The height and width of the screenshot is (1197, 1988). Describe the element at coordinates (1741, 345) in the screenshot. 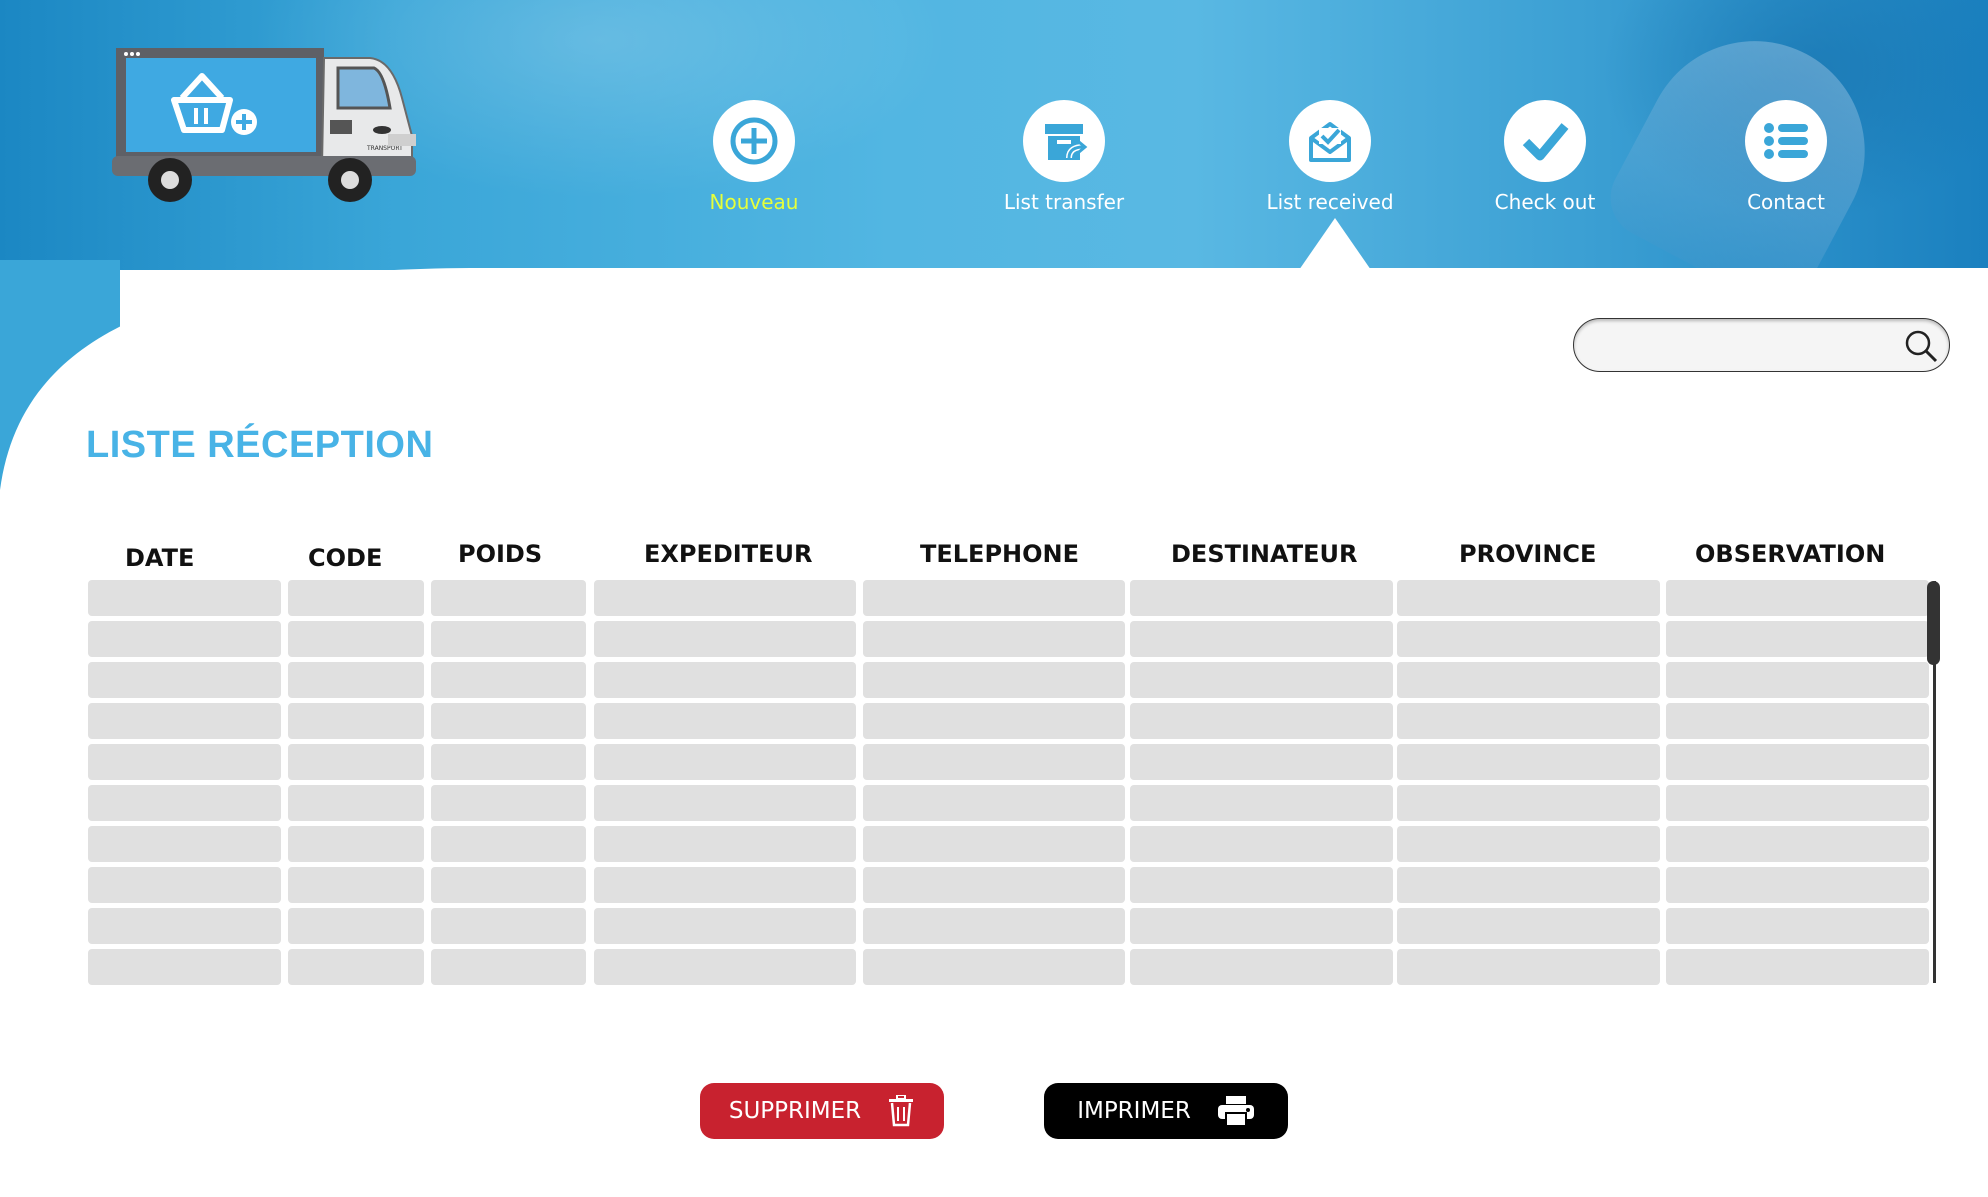

I see `search-input` at that location.